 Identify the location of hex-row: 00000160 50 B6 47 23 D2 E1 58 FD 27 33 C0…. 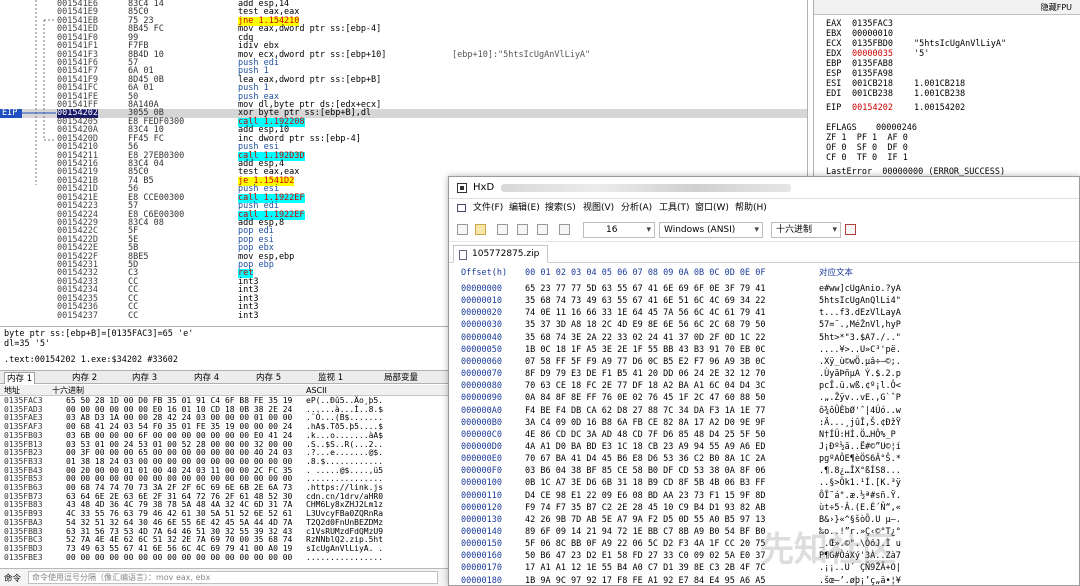
(764, 556).